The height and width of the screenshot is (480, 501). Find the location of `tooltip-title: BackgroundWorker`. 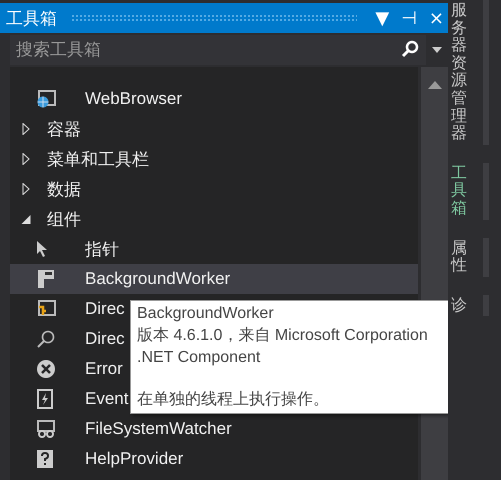

tooltip-title: BackgroundWorker is located at coordinates (206, 314).